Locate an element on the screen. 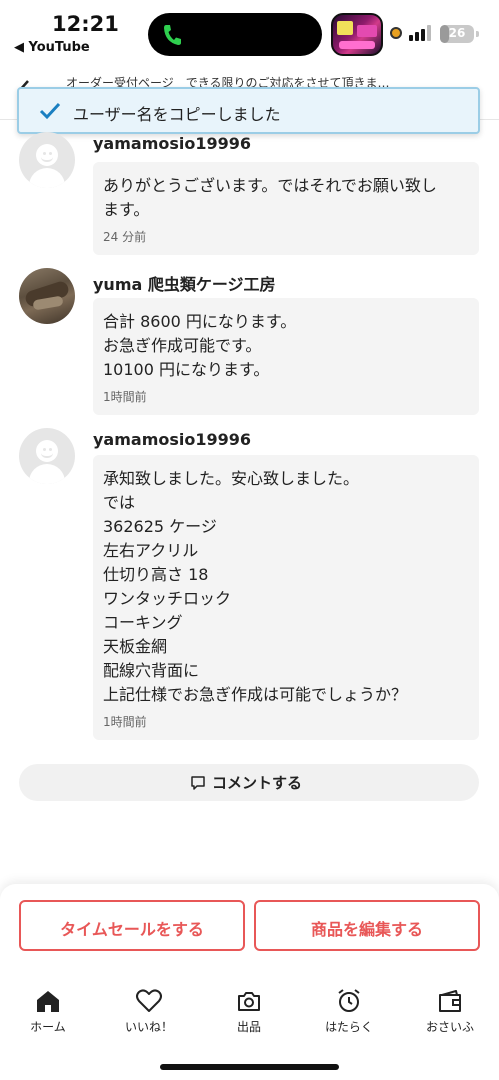  tab-sell: 出品 is located at coordinates (249, 1014).